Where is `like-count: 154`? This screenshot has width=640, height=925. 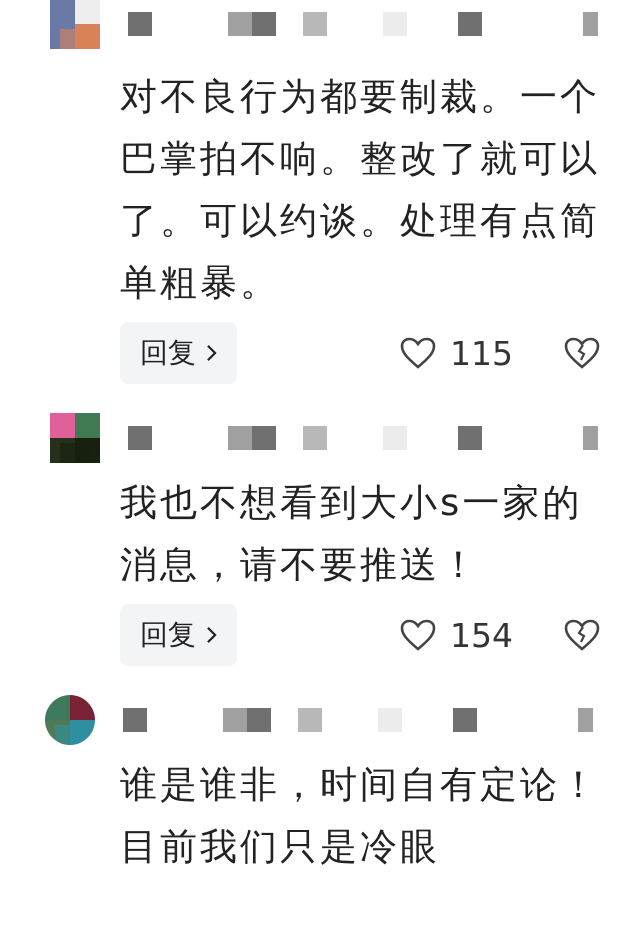
like-count: 154 is located at coordinates (482, 635).